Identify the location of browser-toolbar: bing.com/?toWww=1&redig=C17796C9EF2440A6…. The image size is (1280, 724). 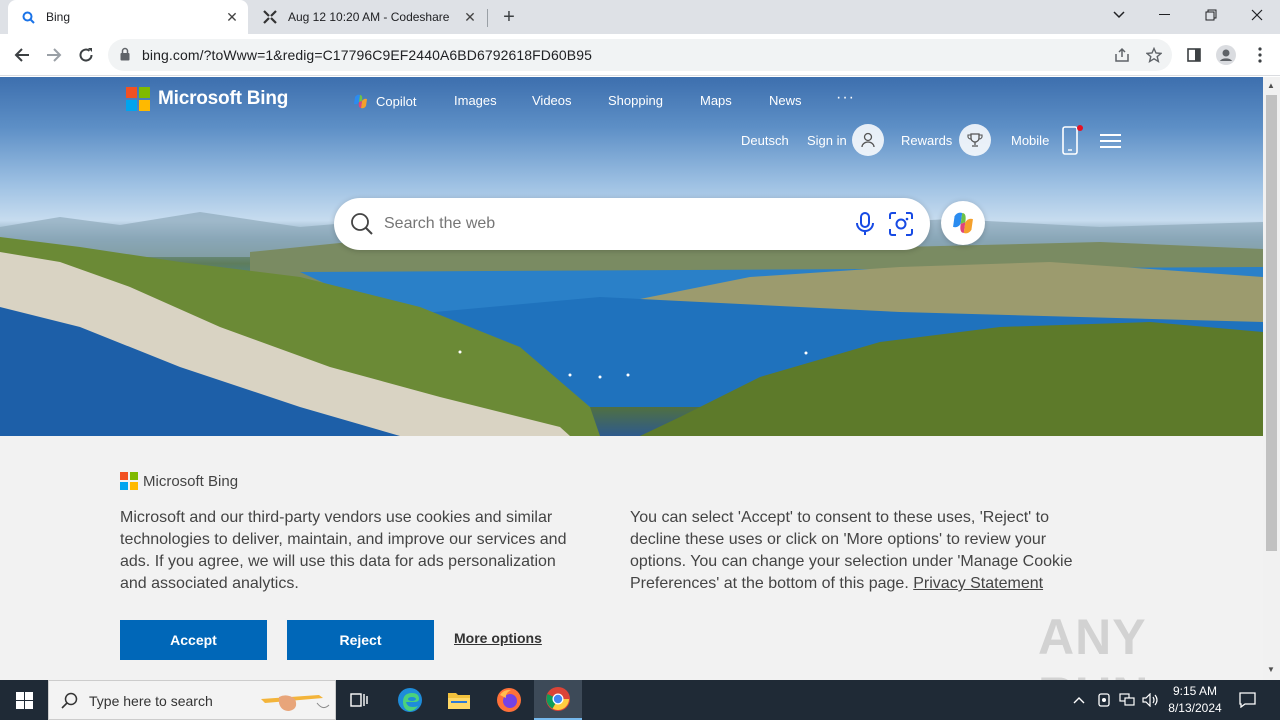
(640, 55).